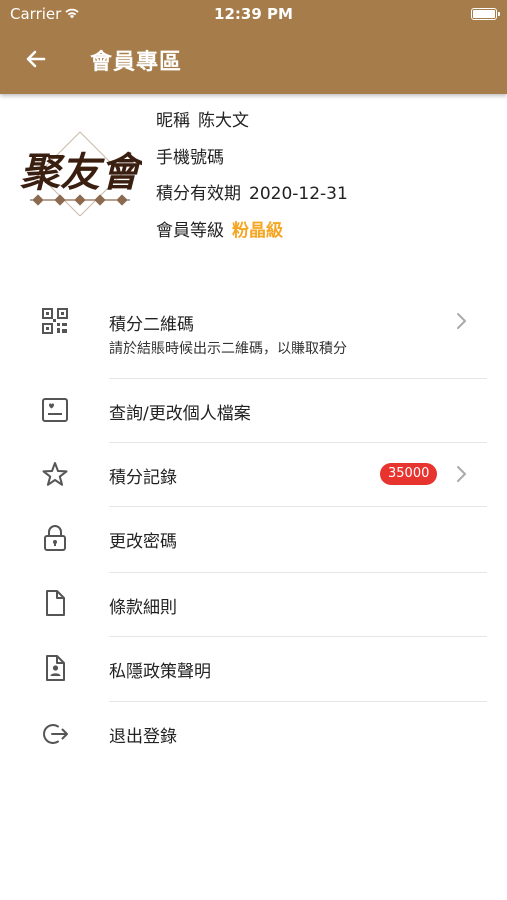  What do you see at coordinates (143, 737) in the screenshot?
I see `menu-label-logout: 退出登錄` at bounding box center [143, 737].